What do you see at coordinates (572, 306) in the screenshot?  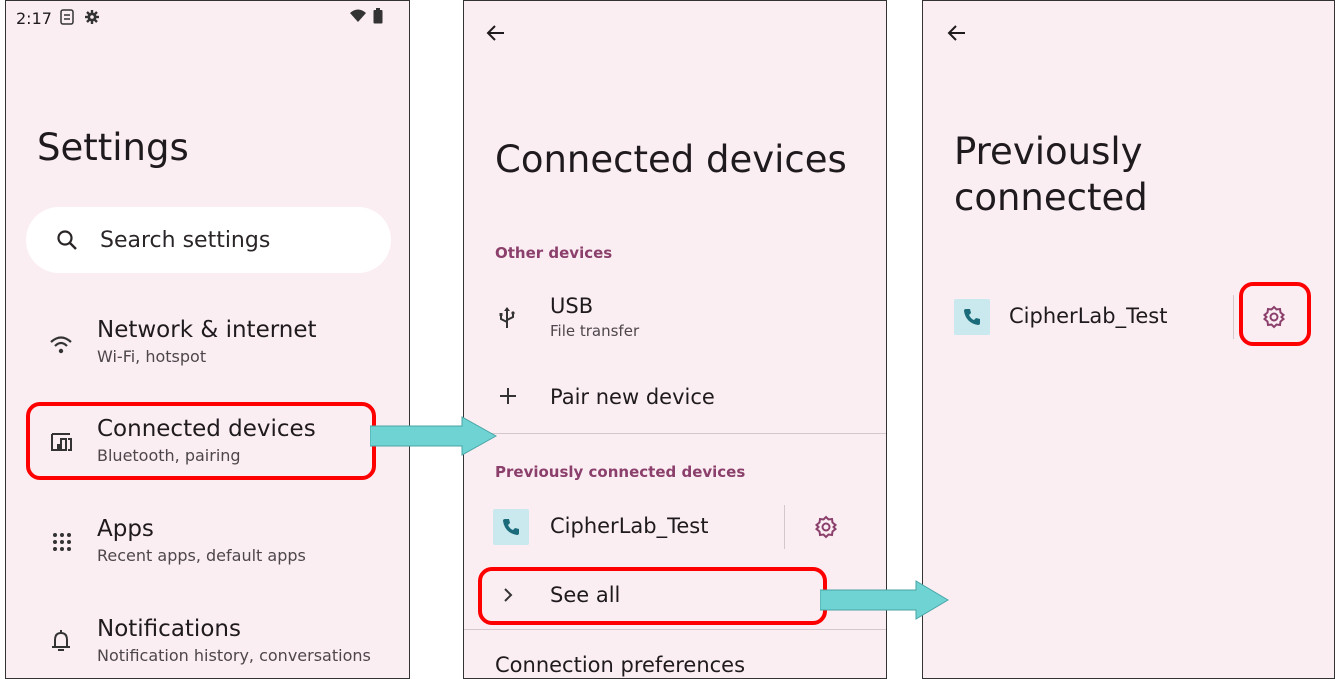 I see `usb-title: USB` at bounding box center [572, 306].